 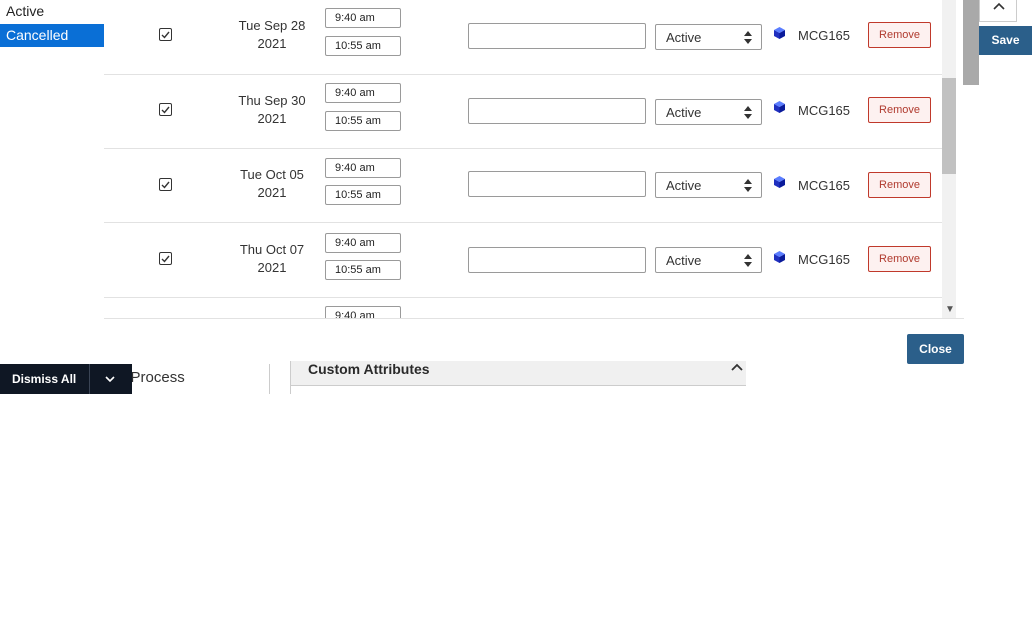 What do you see at coordinates (272, 110) in the screenshot?
I see `occurrence-date: Thu Sep 30 2021` at bounding box center [272, 110].